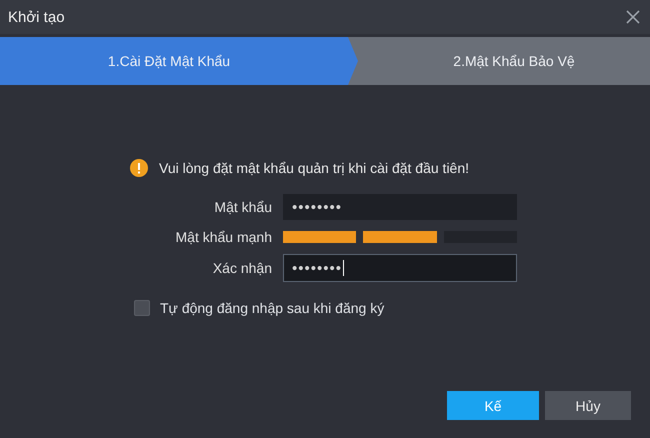 The width and height of the screenshot is (650, 438). What do you see at coordinates (139, 168) in the screenshot?
I see `warning-icon` at bounding box center [139, 168].